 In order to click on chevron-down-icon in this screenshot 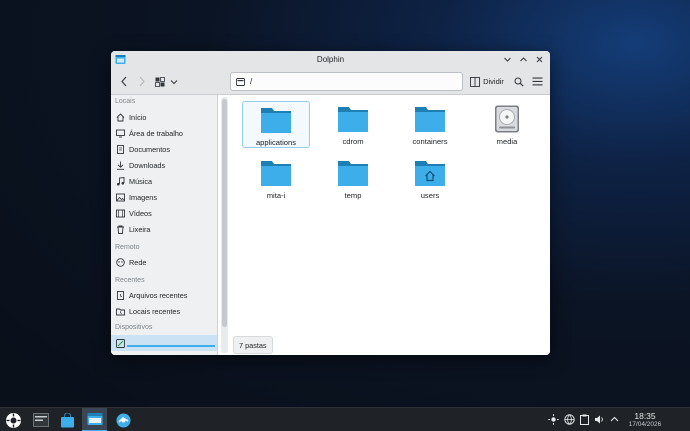, I will do `click(174, 81)`.